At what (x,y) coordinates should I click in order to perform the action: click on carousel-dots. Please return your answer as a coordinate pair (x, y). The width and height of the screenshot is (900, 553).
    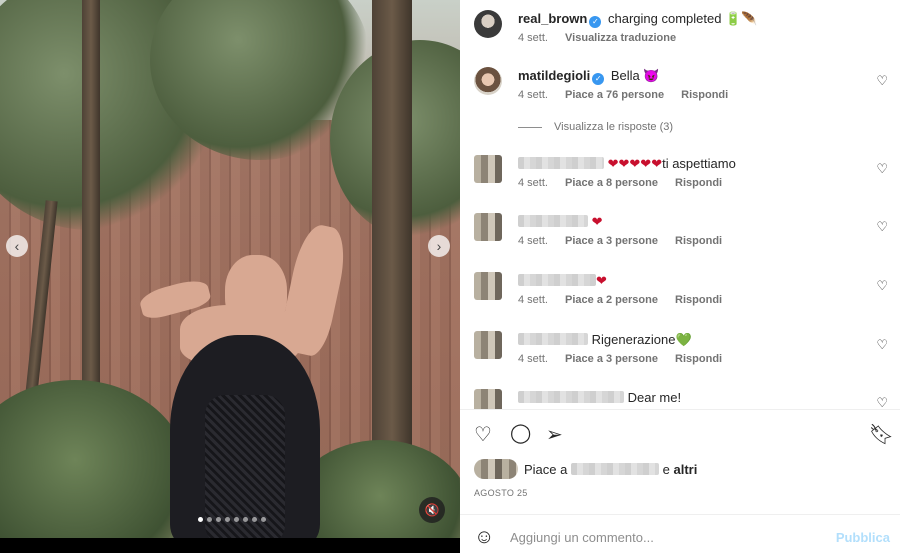
    Looking at the image, I should click on (232, 519).